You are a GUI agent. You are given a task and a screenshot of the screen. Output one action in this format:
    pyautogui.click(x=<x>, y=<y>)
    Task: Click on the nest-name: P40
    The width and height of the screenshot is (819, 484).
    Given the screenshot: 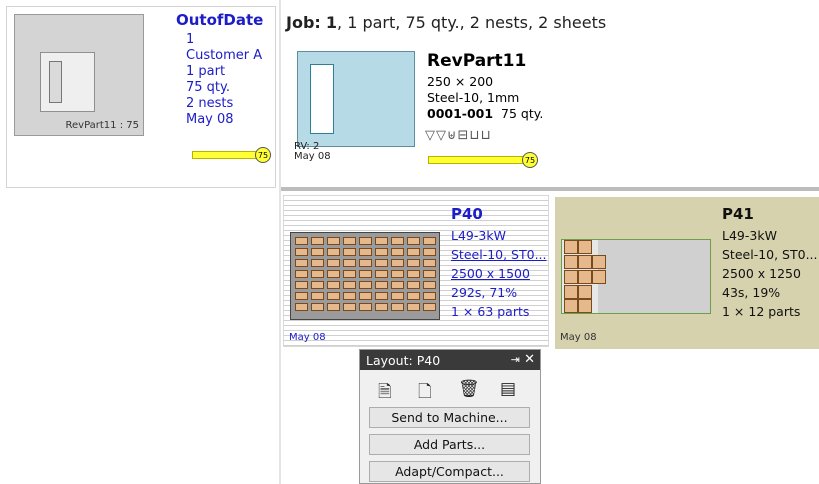 What is the action you would take?
    pyautogui.click(x=467, y=214)
    